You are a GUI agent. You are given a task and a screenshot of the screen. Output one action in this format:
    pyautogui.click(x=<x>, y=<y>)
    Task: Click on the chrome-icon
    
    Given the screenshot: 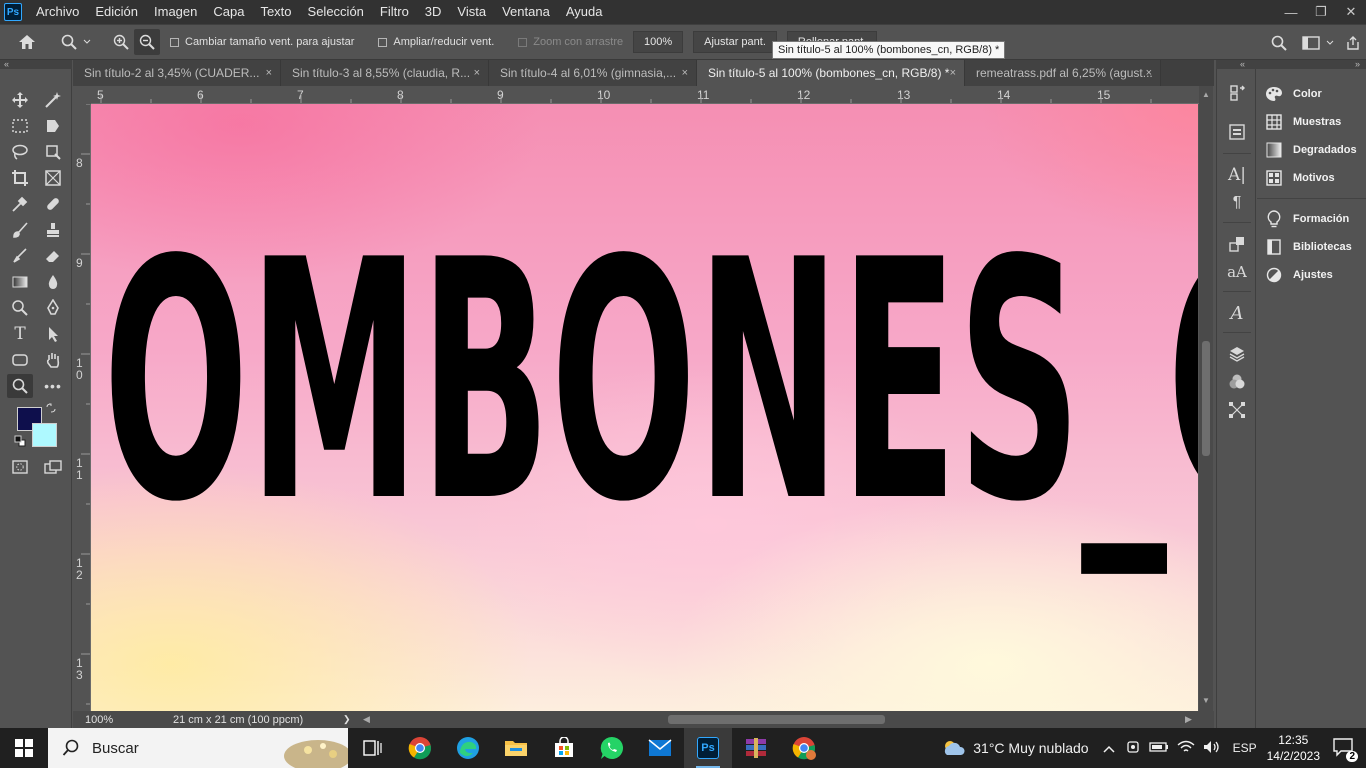 What is the action you would take?
    pyautogui.click(x=420, y=748)
    